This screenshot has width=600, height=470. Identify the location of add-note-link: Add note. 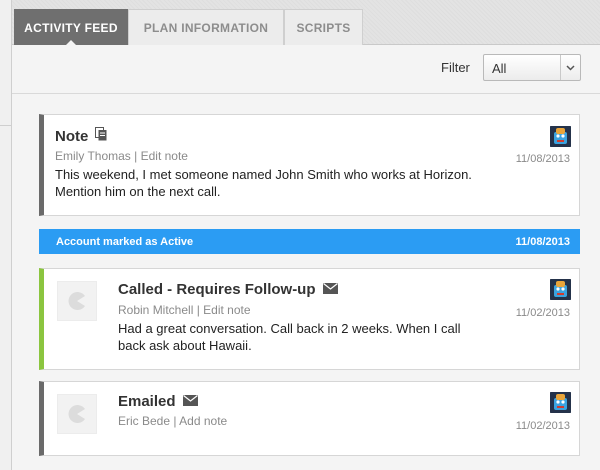
(203, 421).